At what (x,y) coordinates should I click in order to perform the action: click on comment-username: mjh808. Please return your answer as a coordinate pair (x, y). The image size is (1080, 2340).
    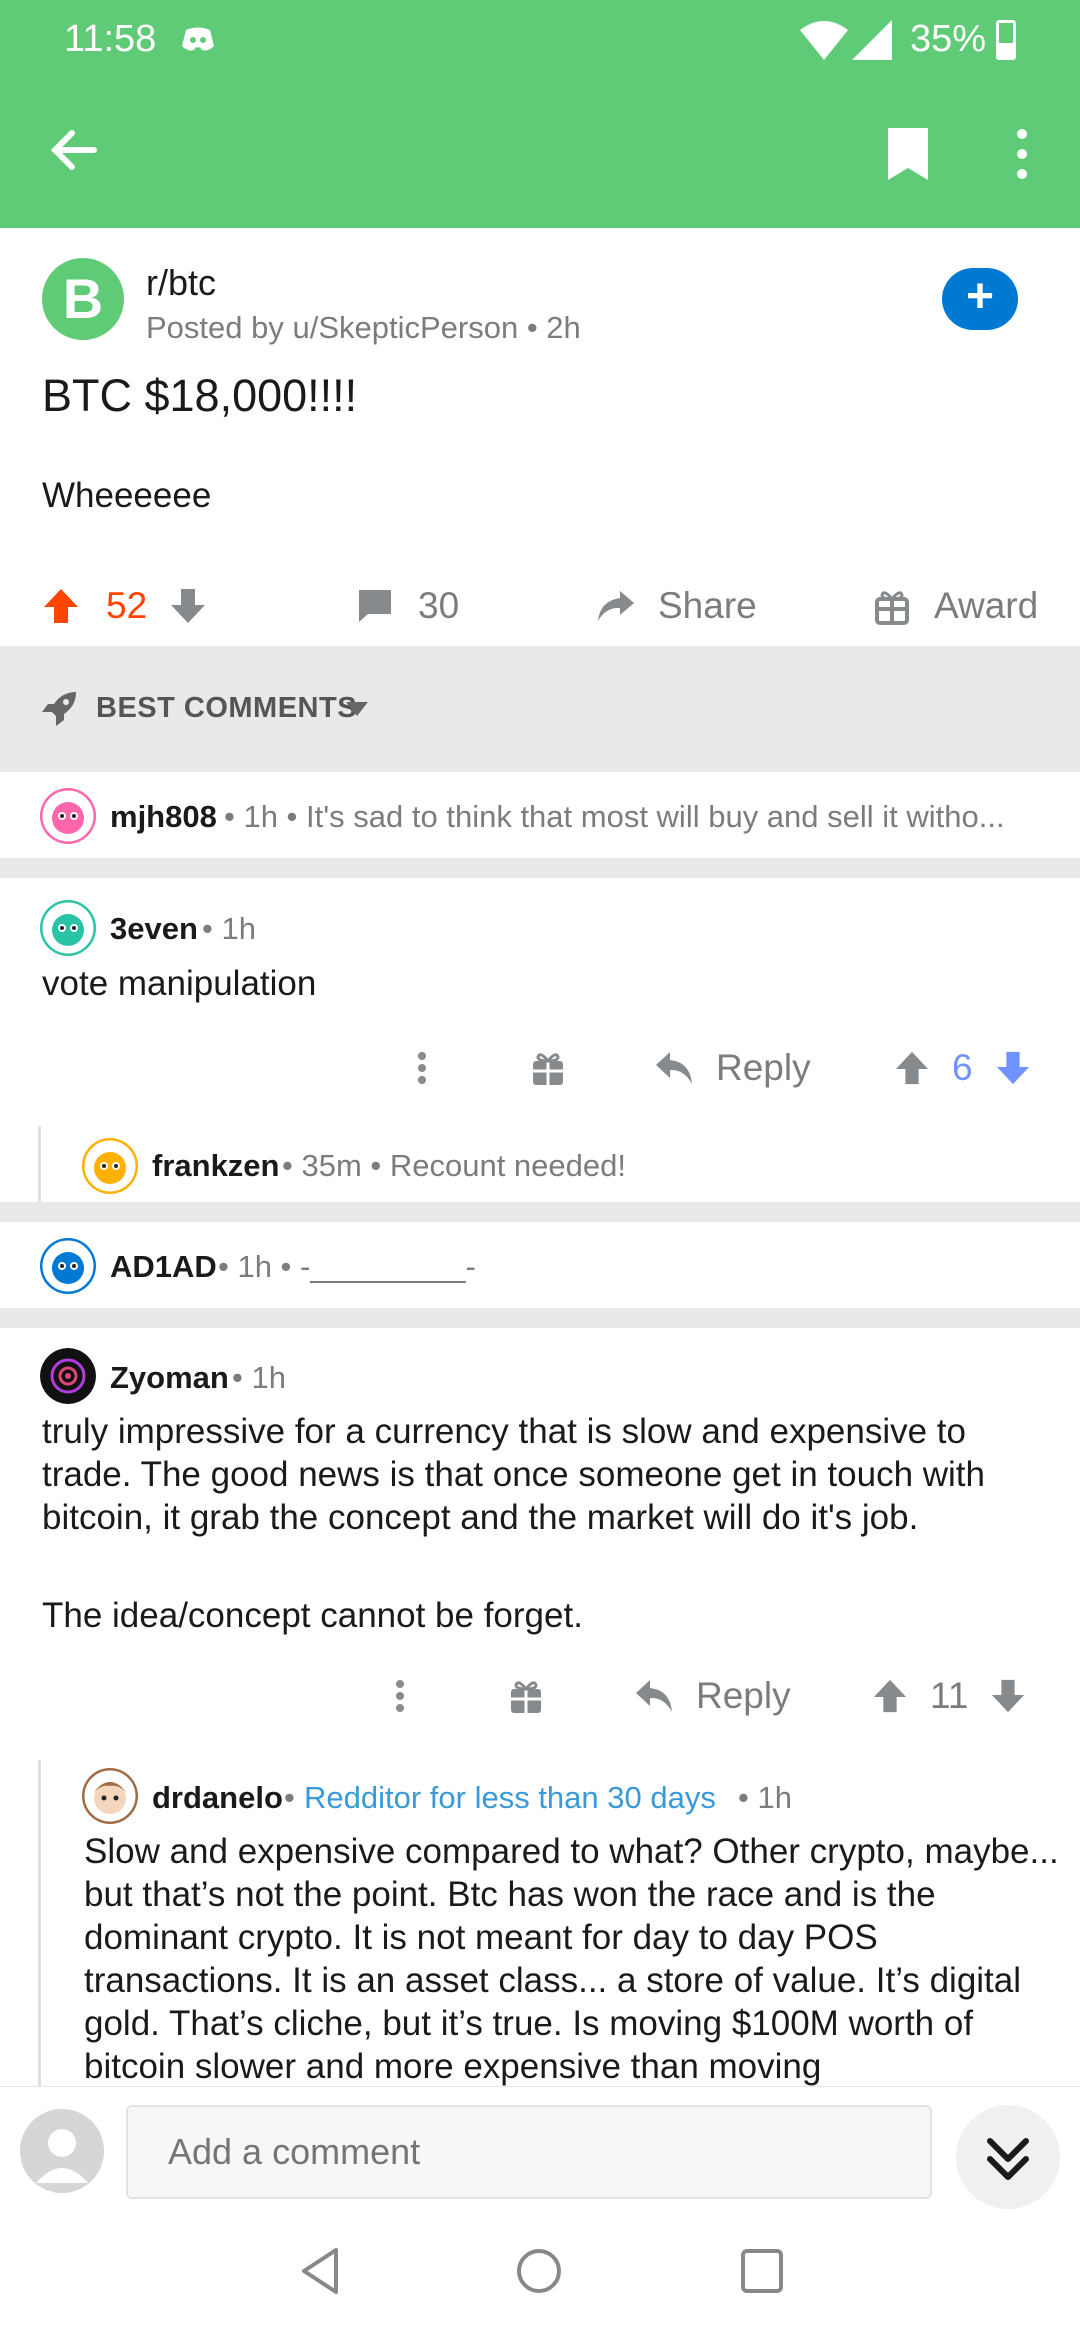
    Looking at the image, I should click on (163, 817).